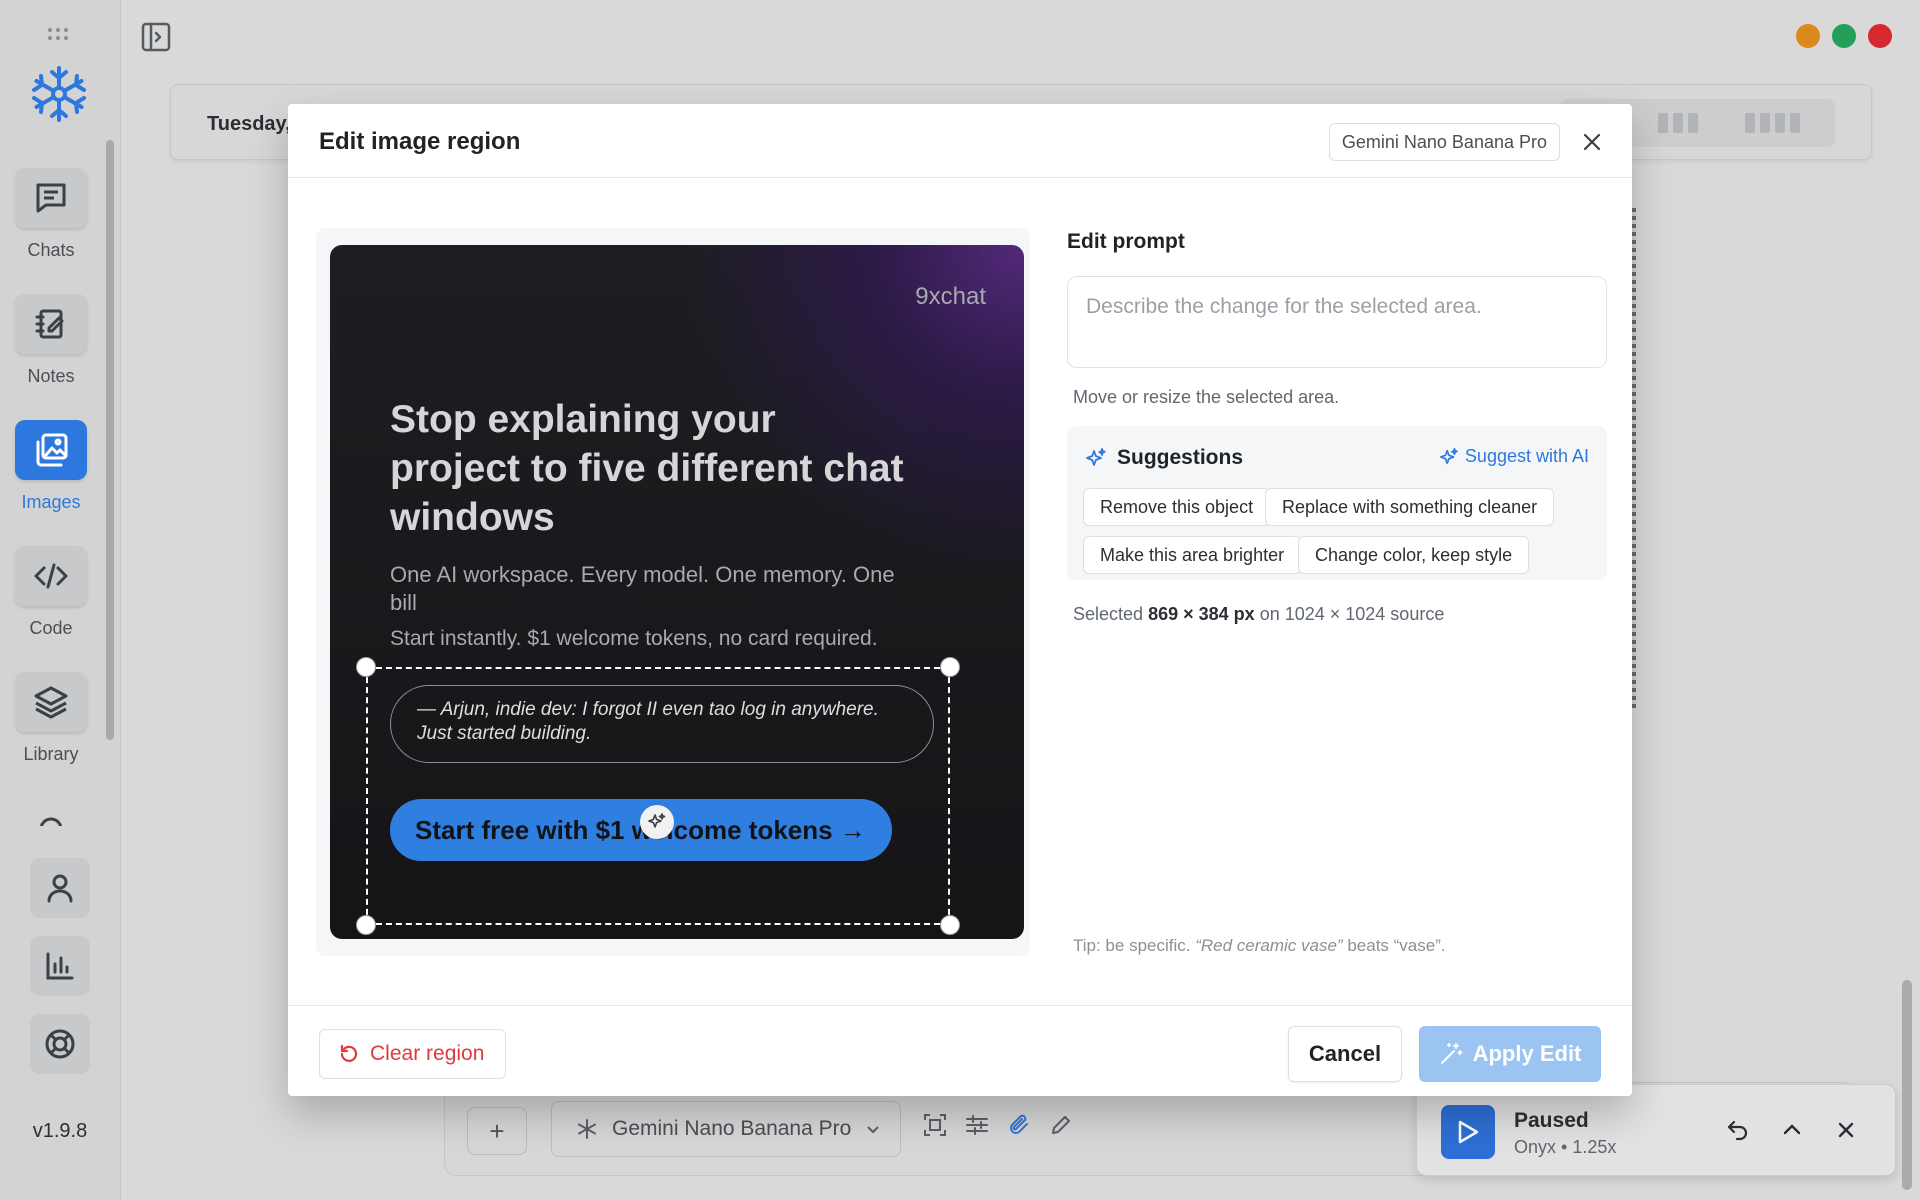  Describe the element at coordinates (960, 141) in the screenshot. I see `dialog-header: Edit image region Gemini Nano Banana Pro` at that location.